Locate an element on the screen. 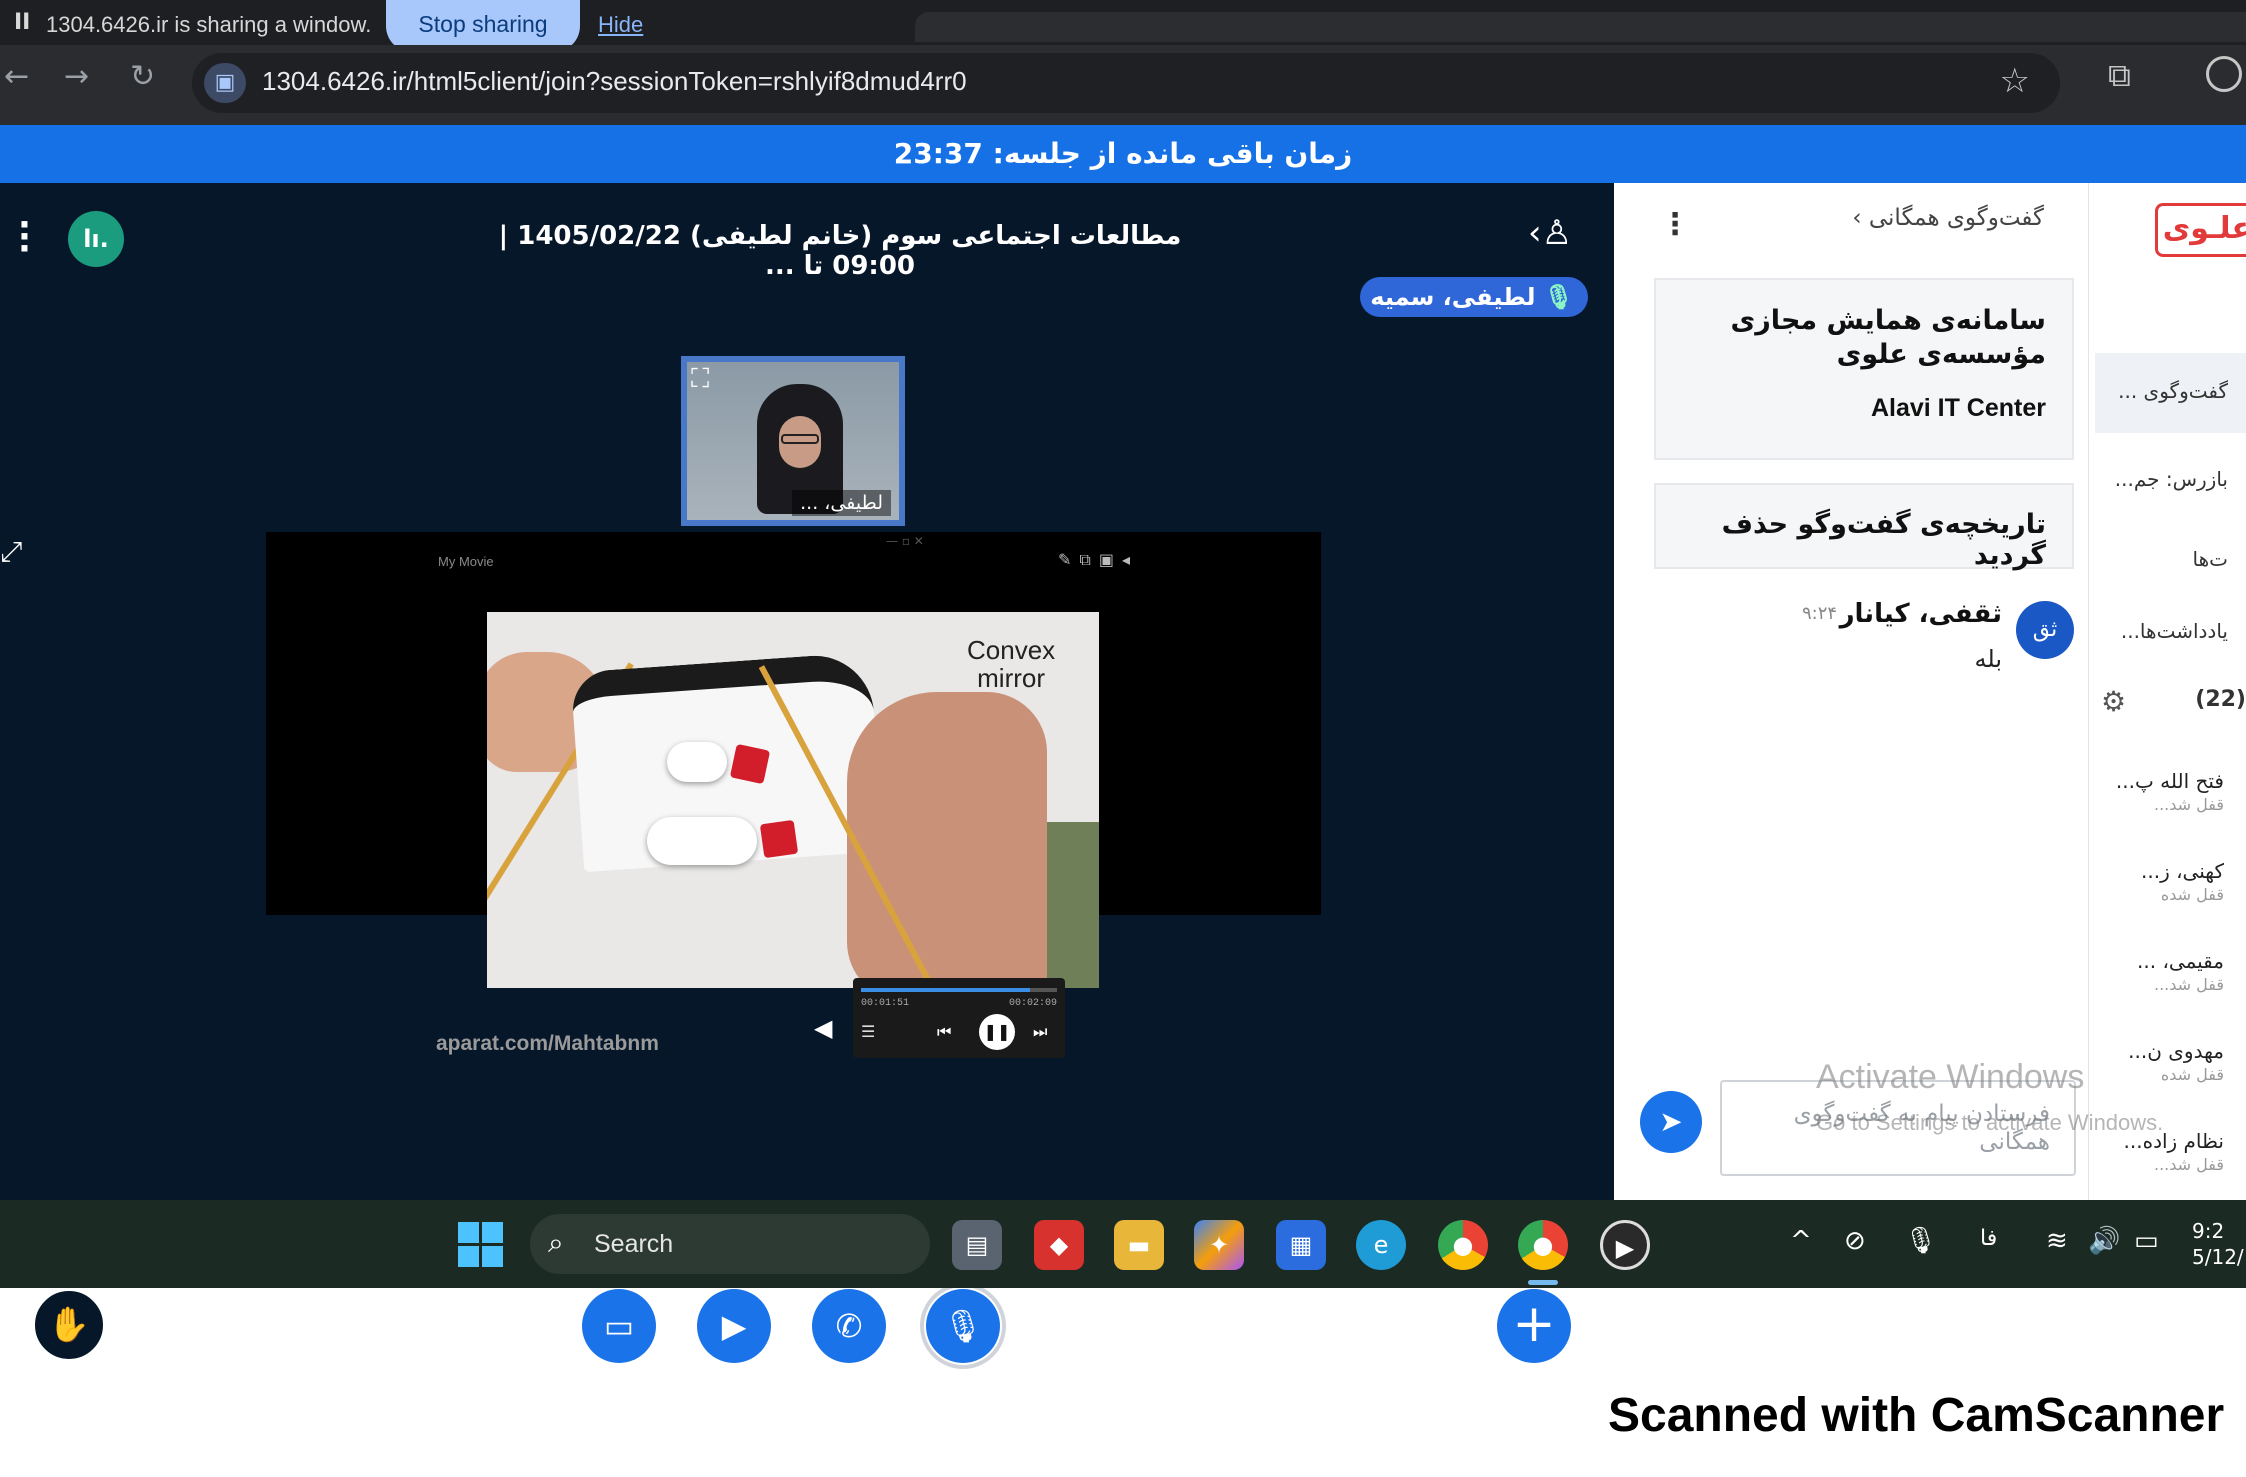 The width and height of the screenshot is (2246, 1477). list-item: مهدوی ن... قفل شده is located at coordinates (2176, 1061).